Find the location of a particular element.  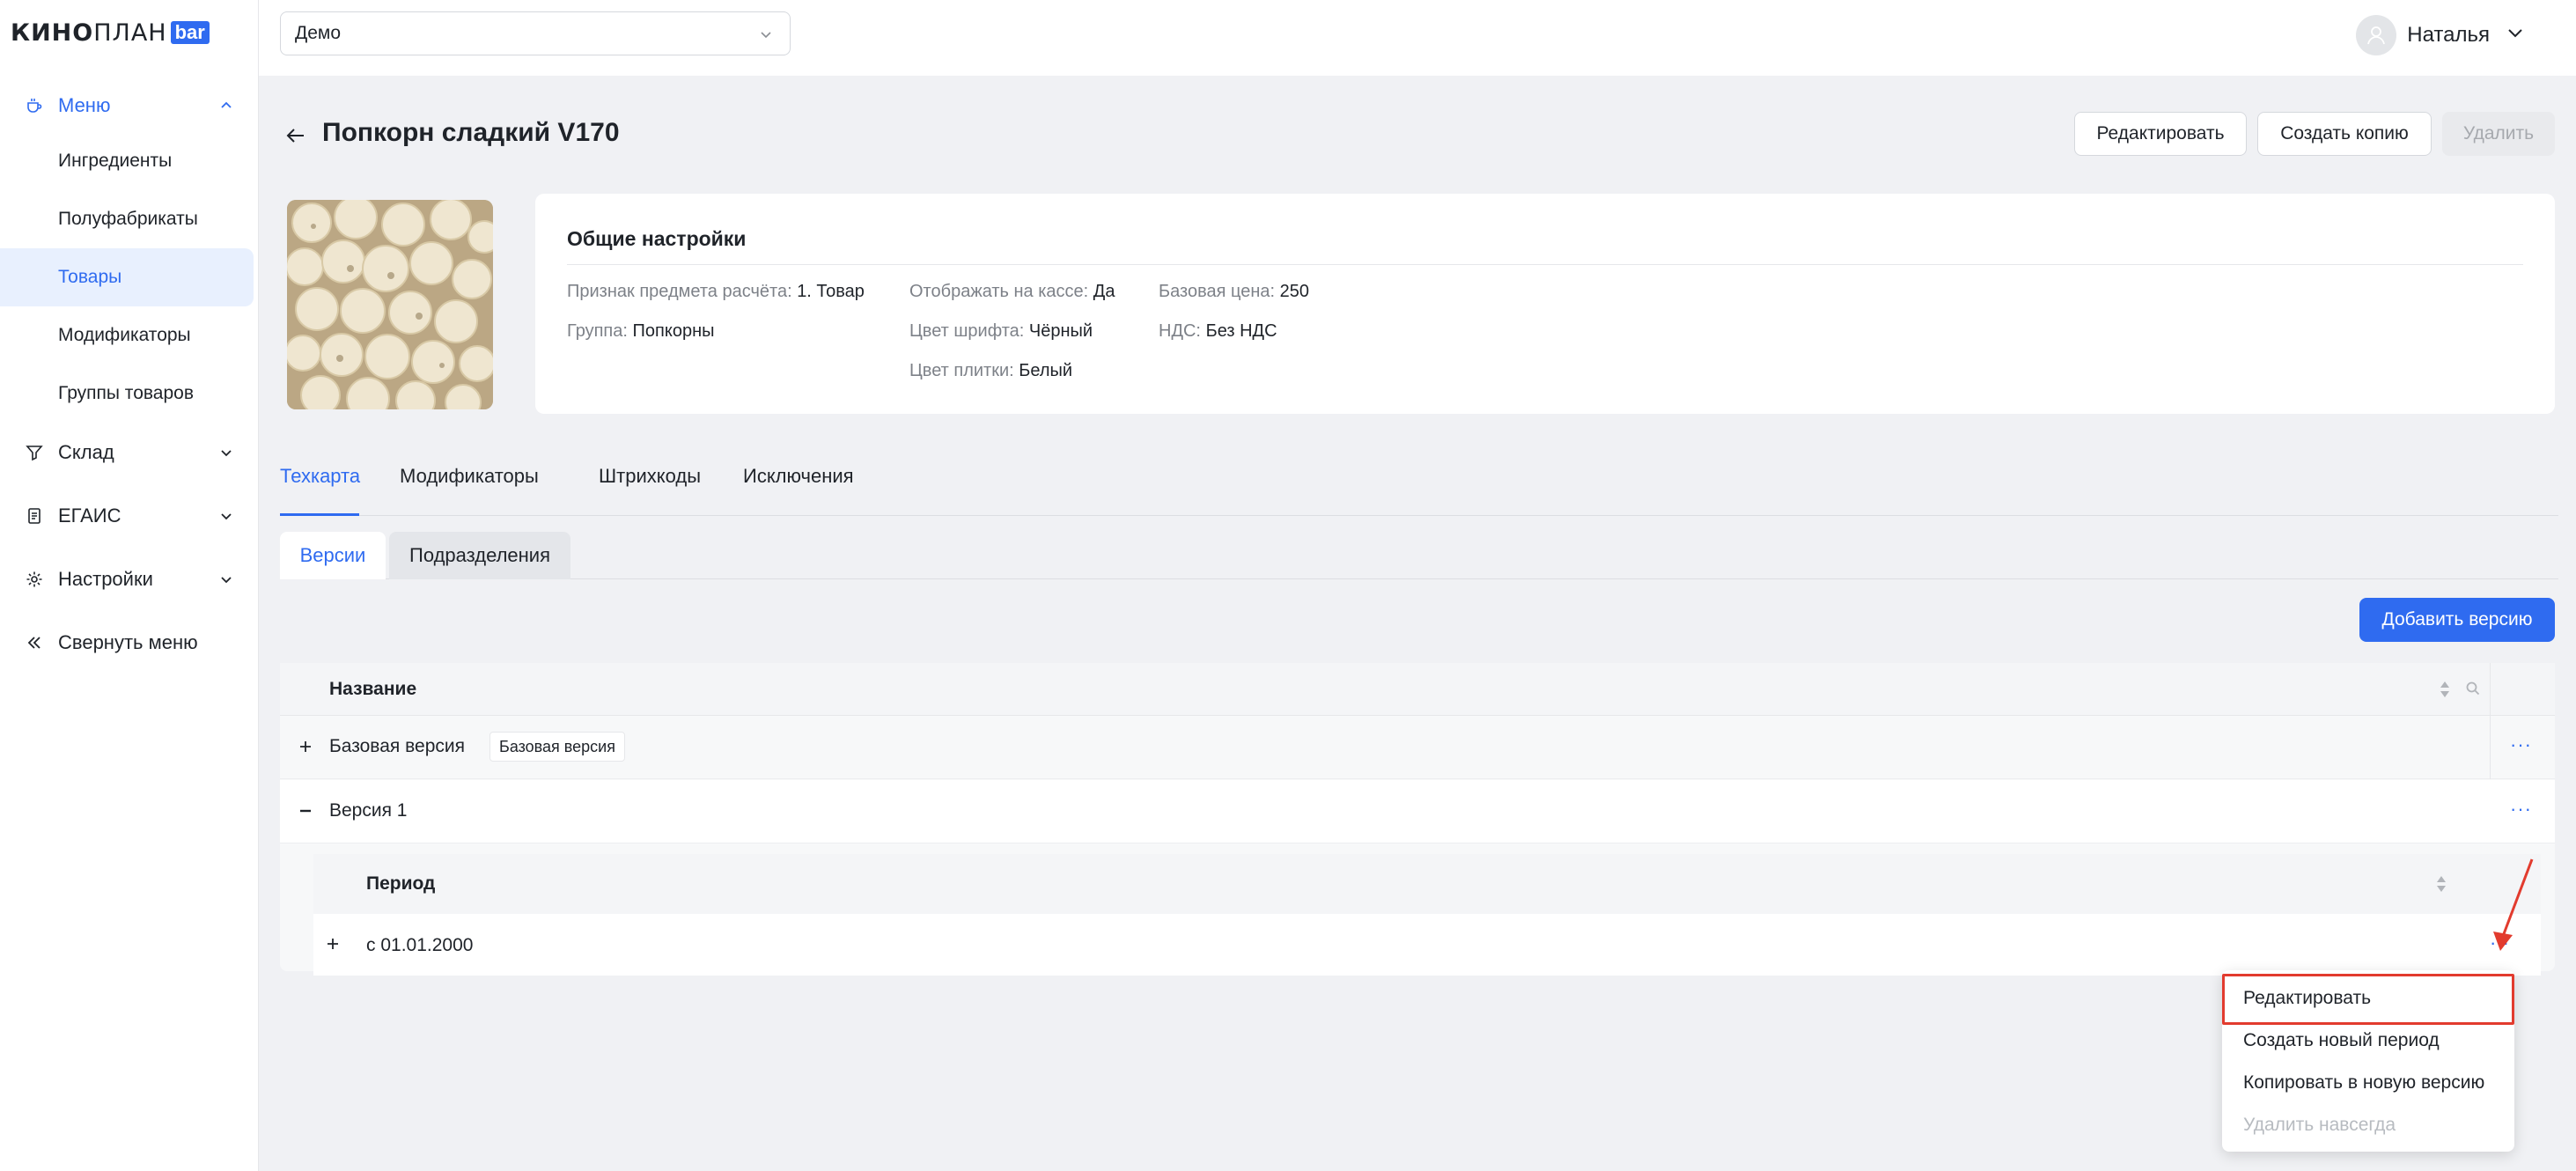

user-menu: Наталья is located at coordinates (2440, 35).